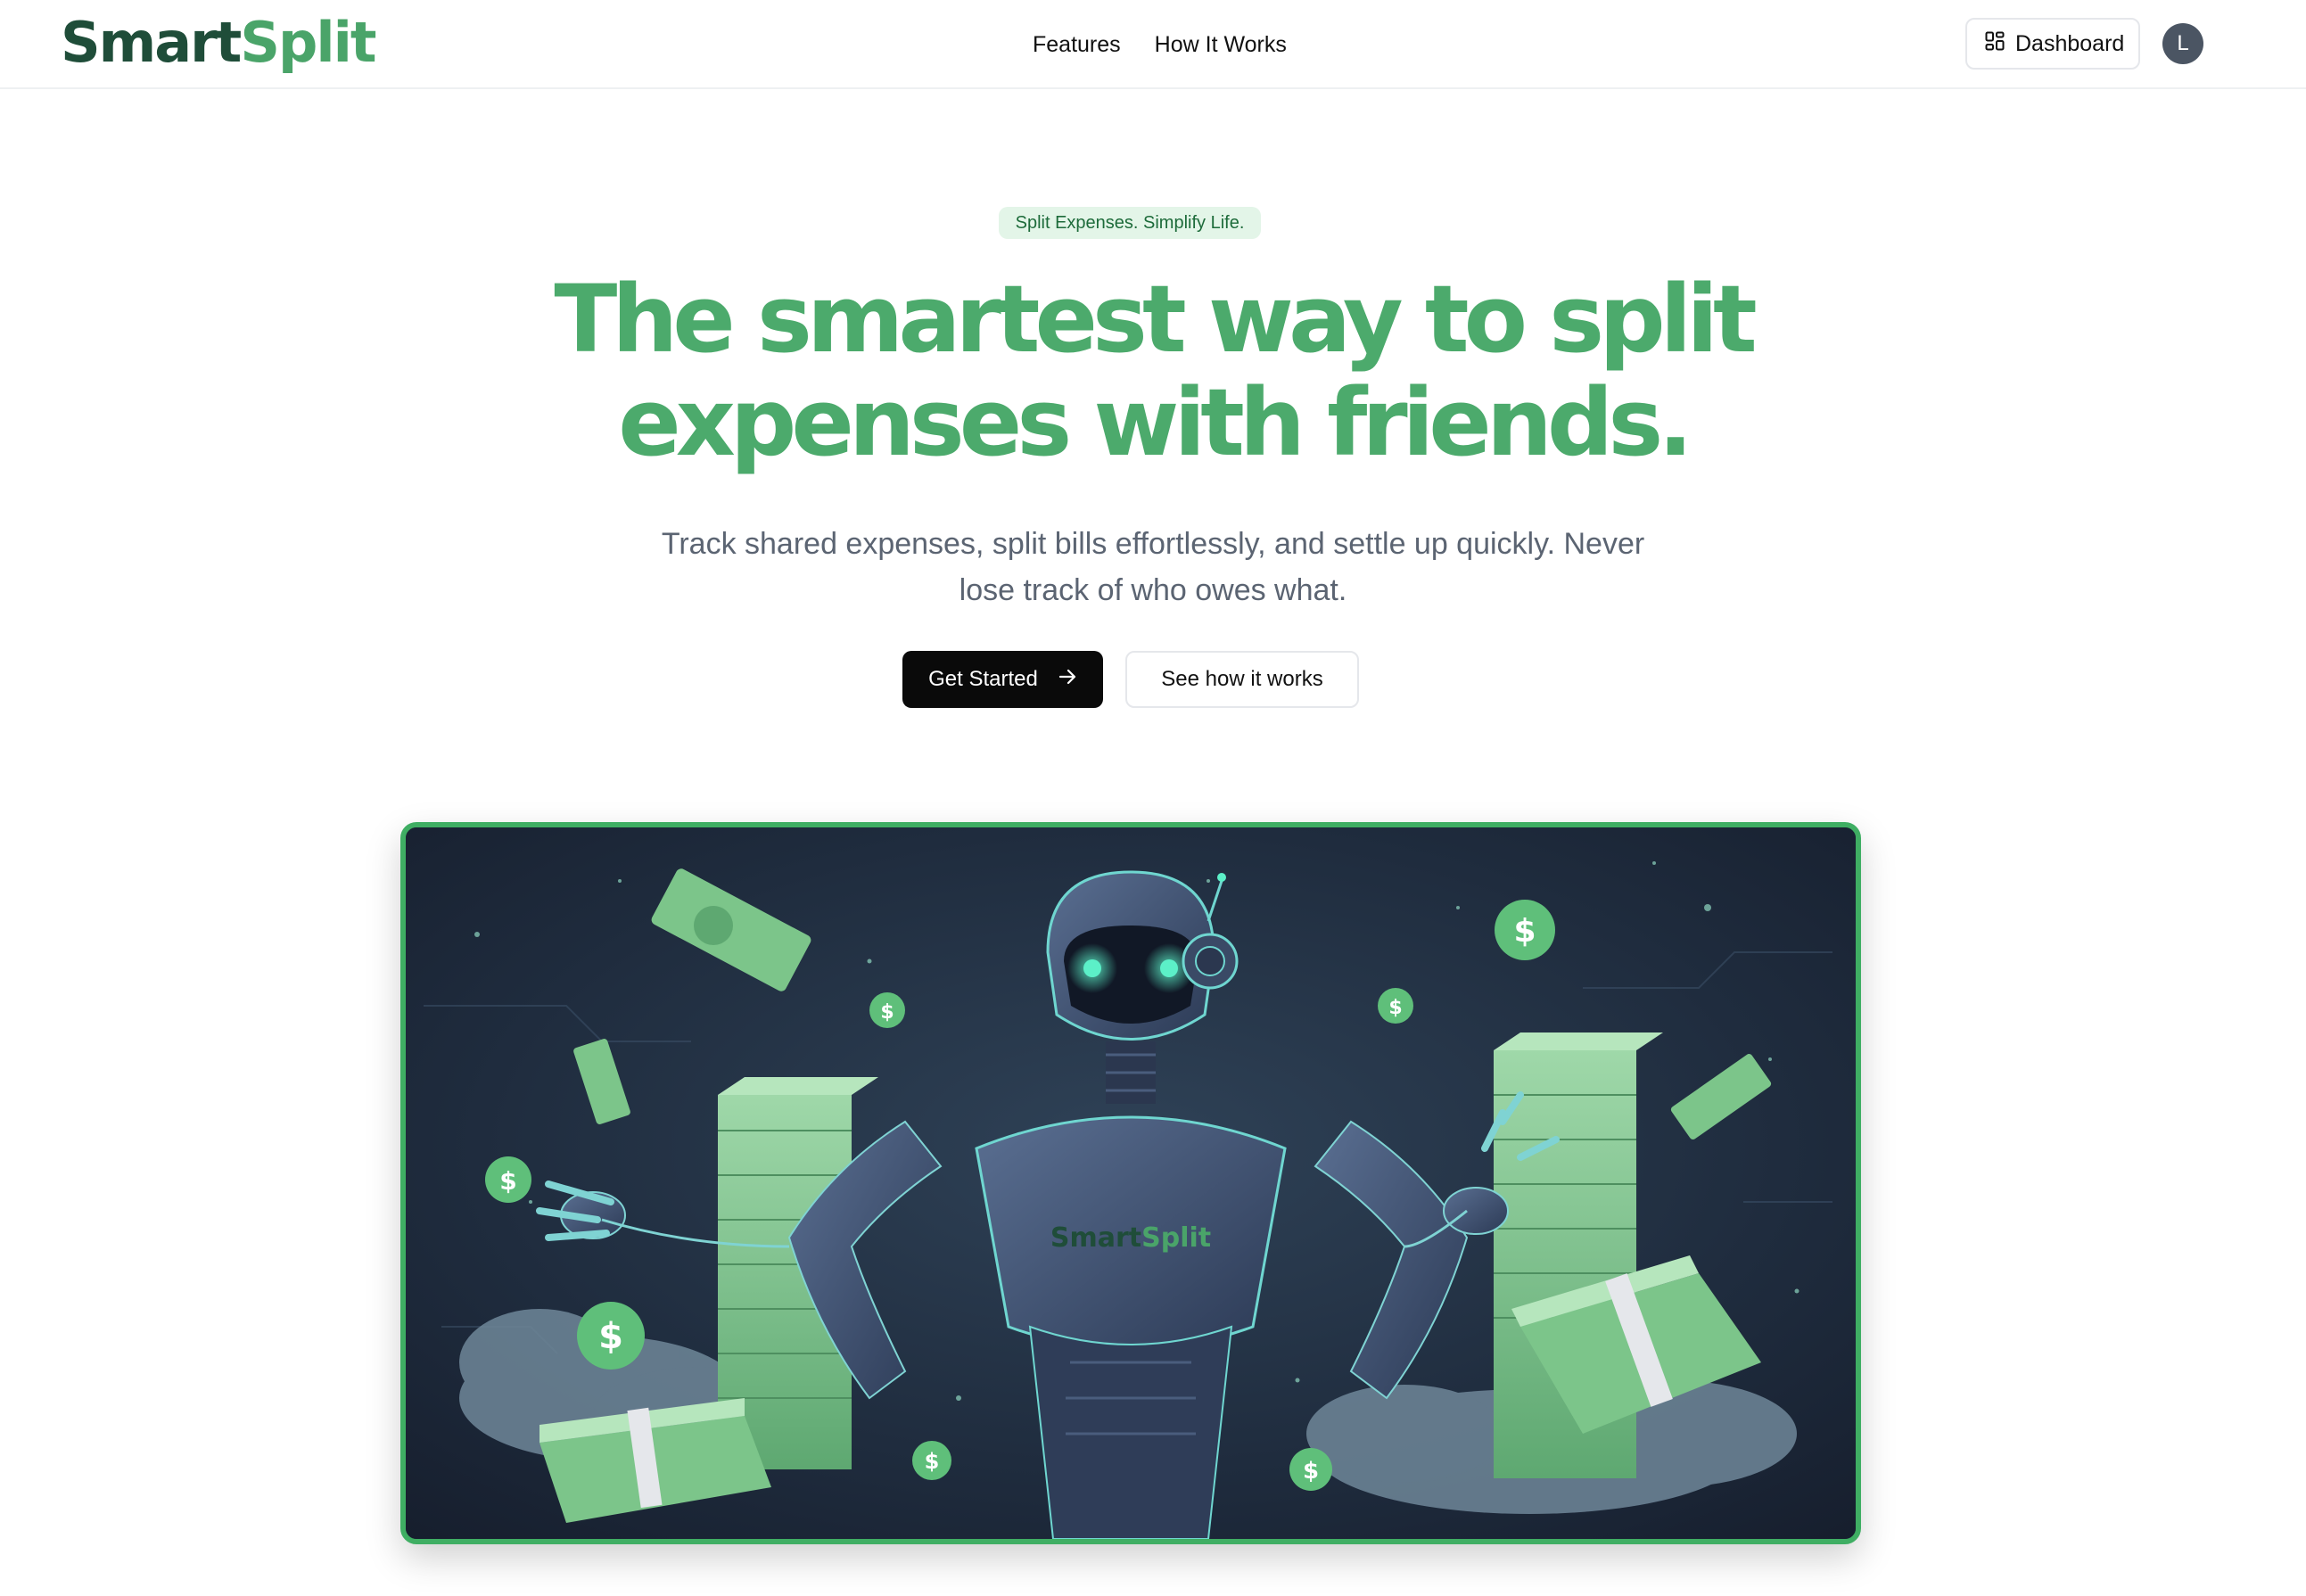  What do you see at coordinates (1995, 44) in the screenshot?
I see `grid-icon` at bounding box center [1995, 44].